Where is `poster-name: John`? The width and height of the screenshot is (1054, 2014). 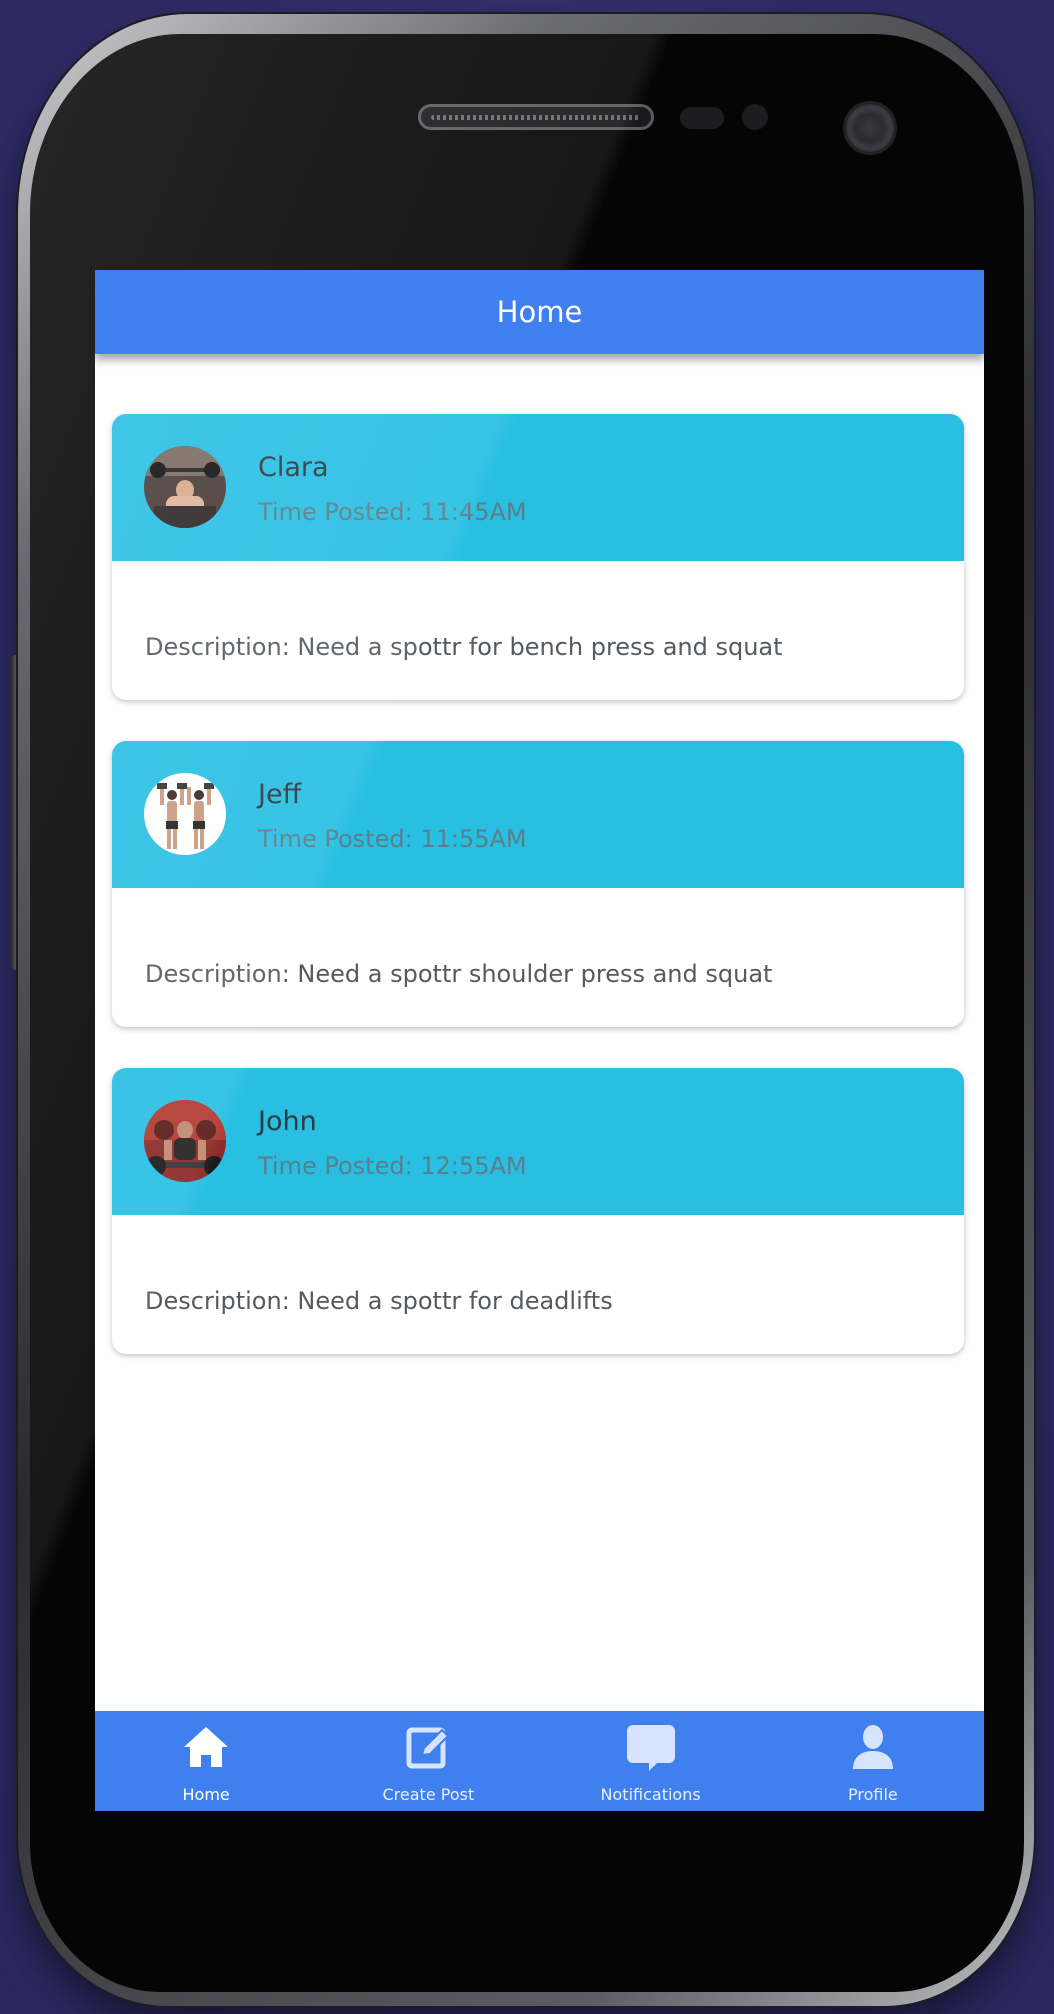
poster-name: John is located at coordinates (287, 1121).